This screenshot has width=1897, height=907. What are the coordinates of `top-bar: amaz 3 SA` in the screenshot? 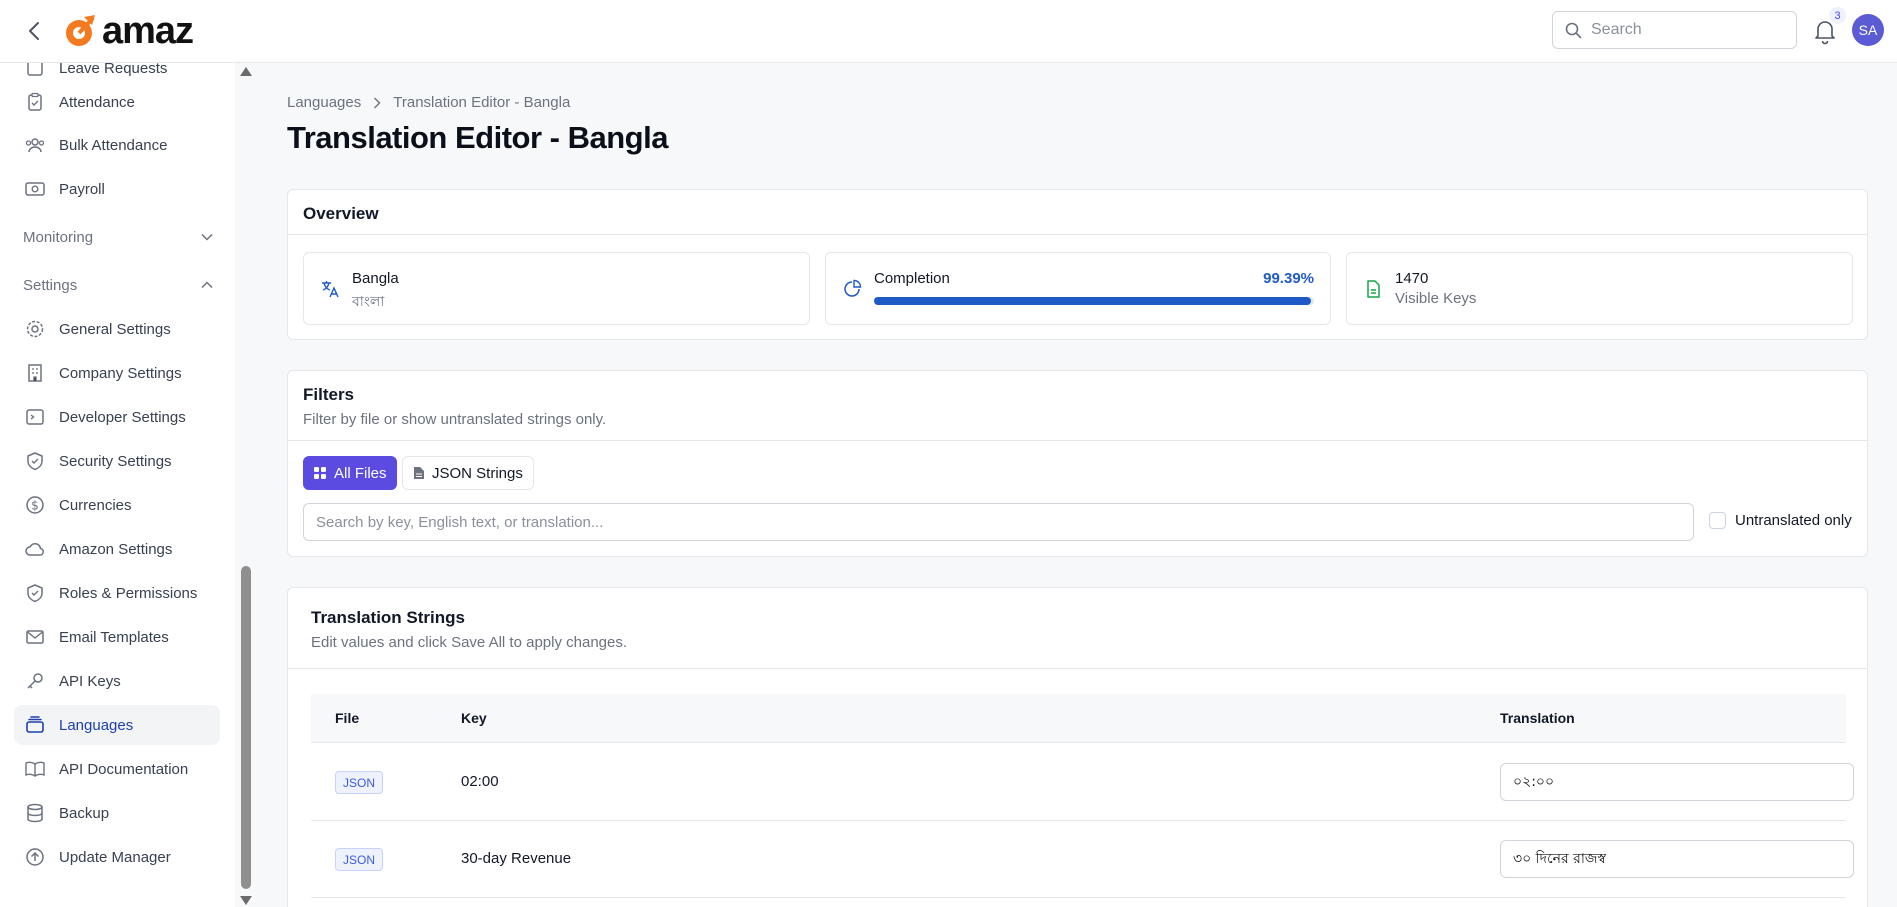 It's located at (948, 31).